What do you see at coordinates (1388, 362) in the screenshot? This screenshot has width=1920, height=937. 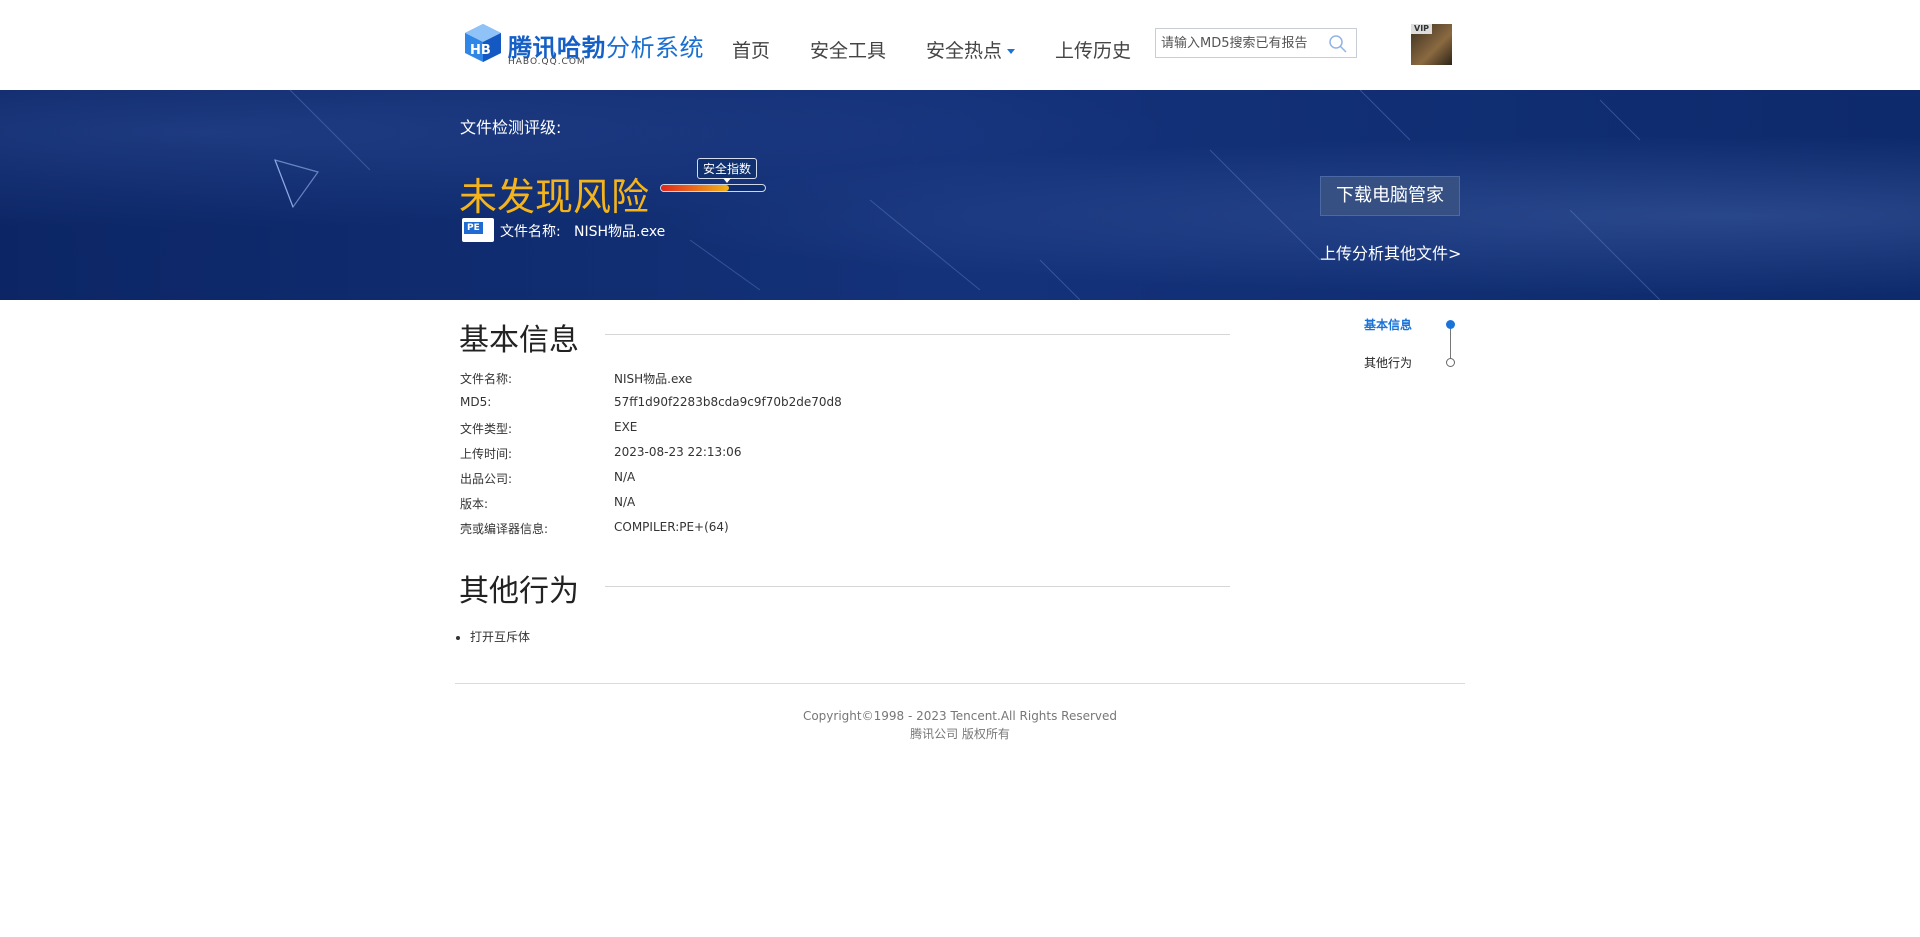 I see `side-nav-item: 其他行为` at bounding box center [1388, 362].